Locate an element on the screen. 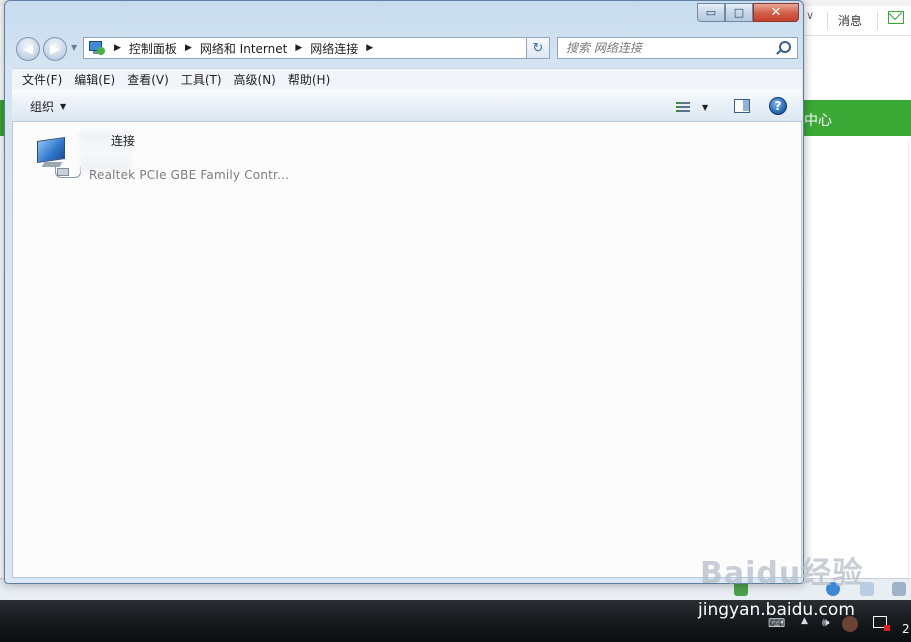 The image size is (911, 642). connection-name: 连接 is located at coordinates (123, 141).